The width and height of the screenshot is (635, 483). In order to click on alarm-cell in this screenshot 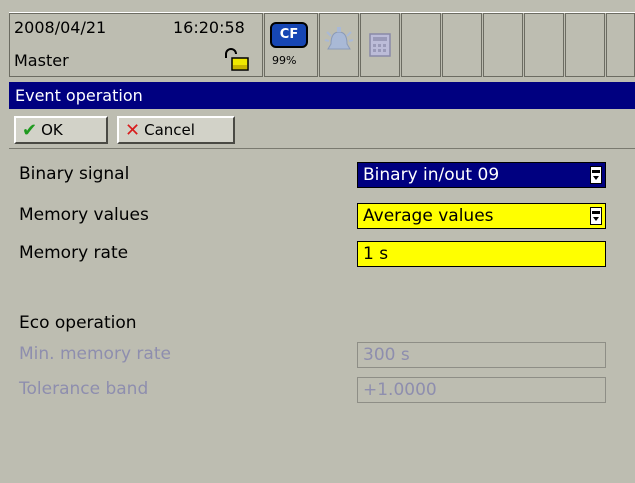, I will do `click(339, 45)`.